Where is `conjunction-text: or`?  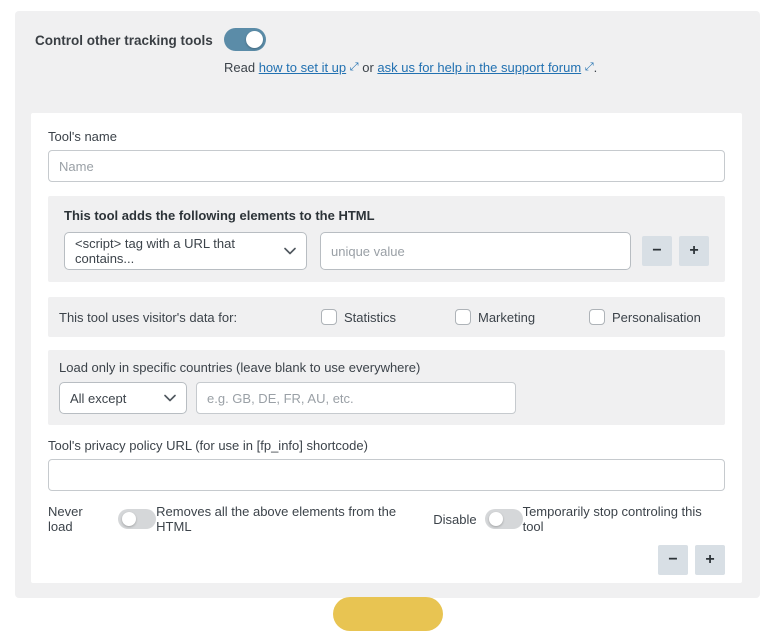 conjunction-text: or is located at coordinates (368, 67).